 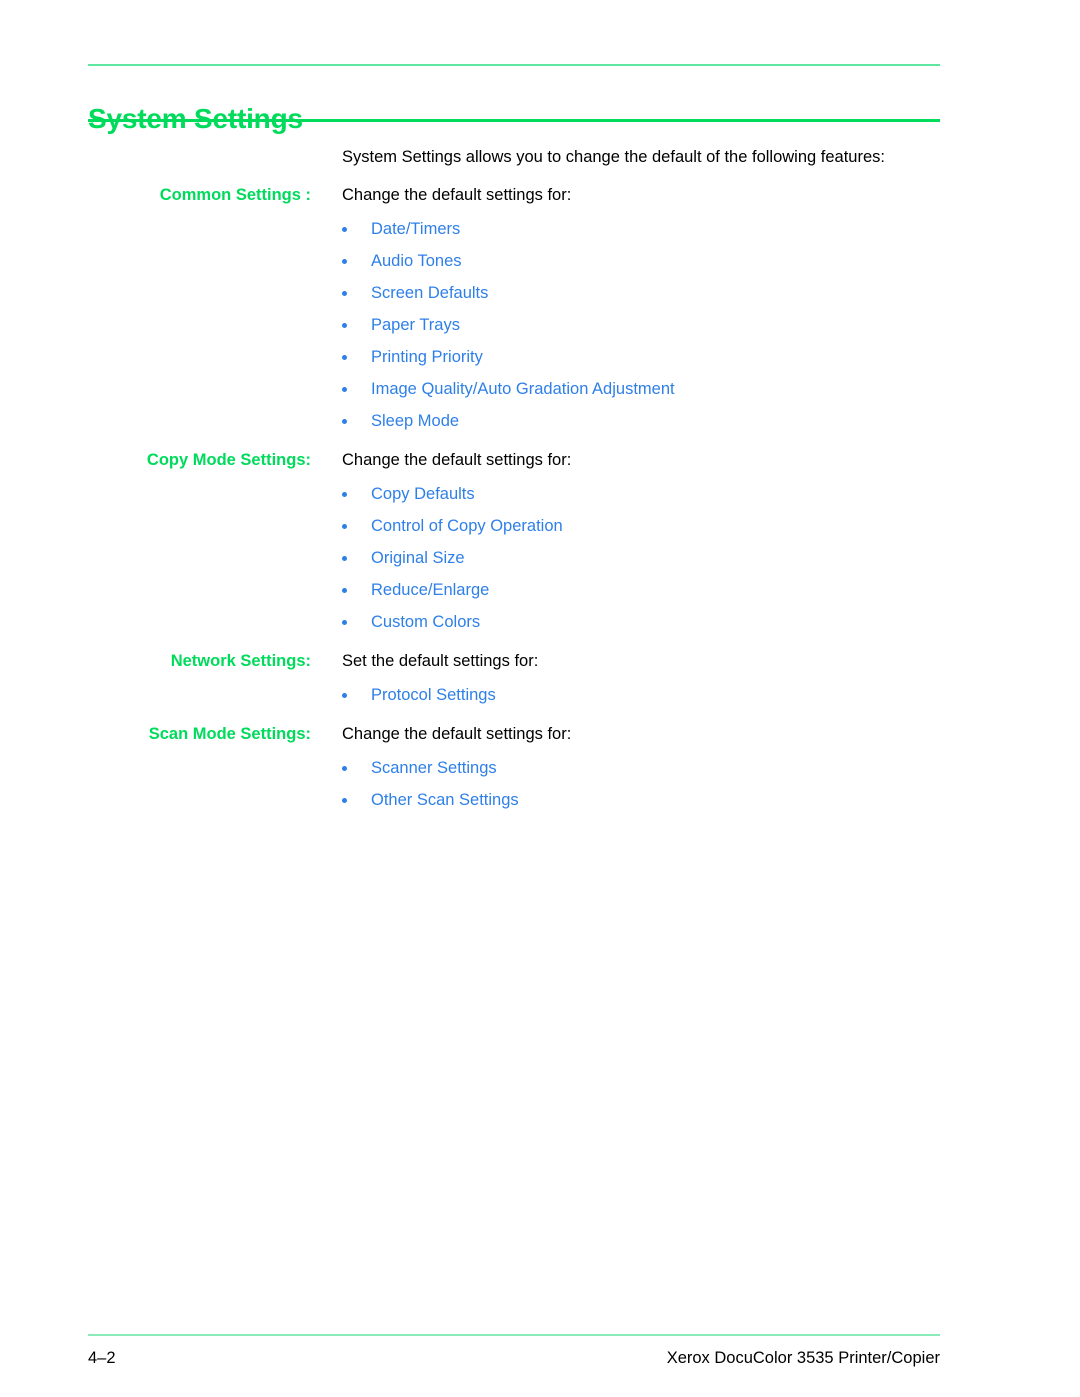 I want to click on footer-page-number: 4–2, so click(x=102, y=1358).